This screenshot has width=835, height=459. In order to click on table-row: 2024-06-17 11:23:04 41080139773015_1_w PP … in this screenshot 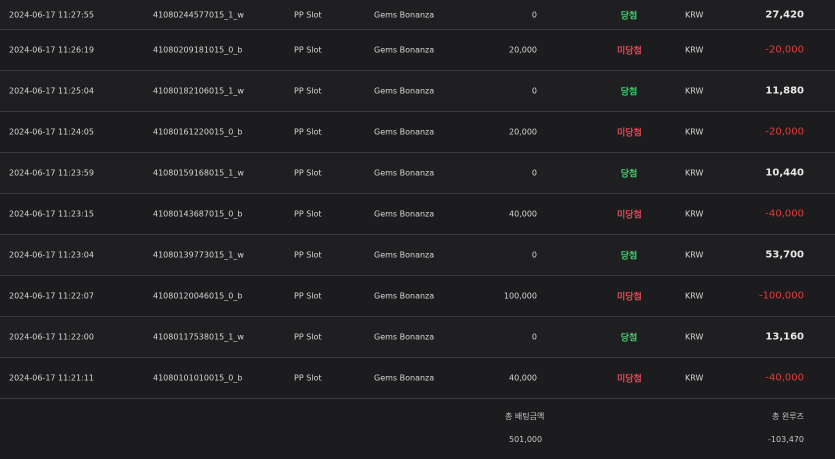, I will do `click(417, 255)`.